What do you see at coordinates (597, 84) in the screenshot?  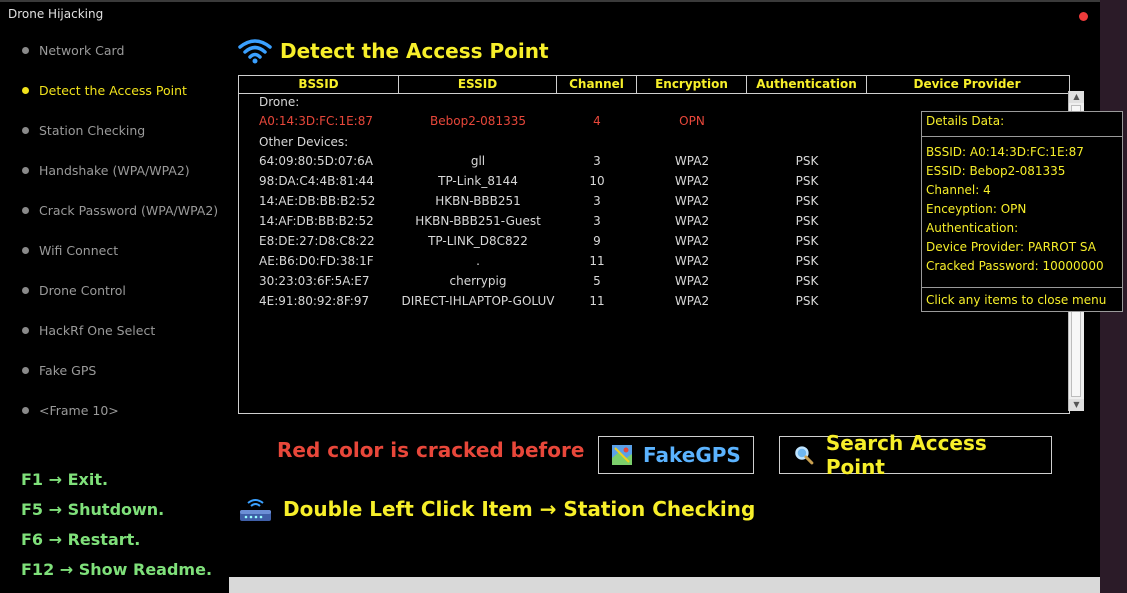 I see `column-header: Channel` at bounding box center [597, 84].